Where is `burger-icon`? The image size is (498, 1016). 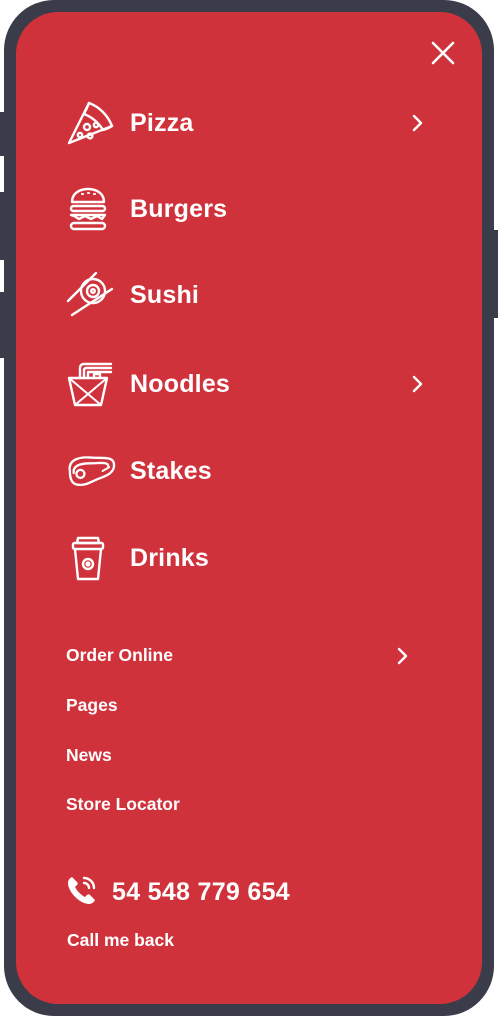
burger-icon is located at coordinates (91, 209).